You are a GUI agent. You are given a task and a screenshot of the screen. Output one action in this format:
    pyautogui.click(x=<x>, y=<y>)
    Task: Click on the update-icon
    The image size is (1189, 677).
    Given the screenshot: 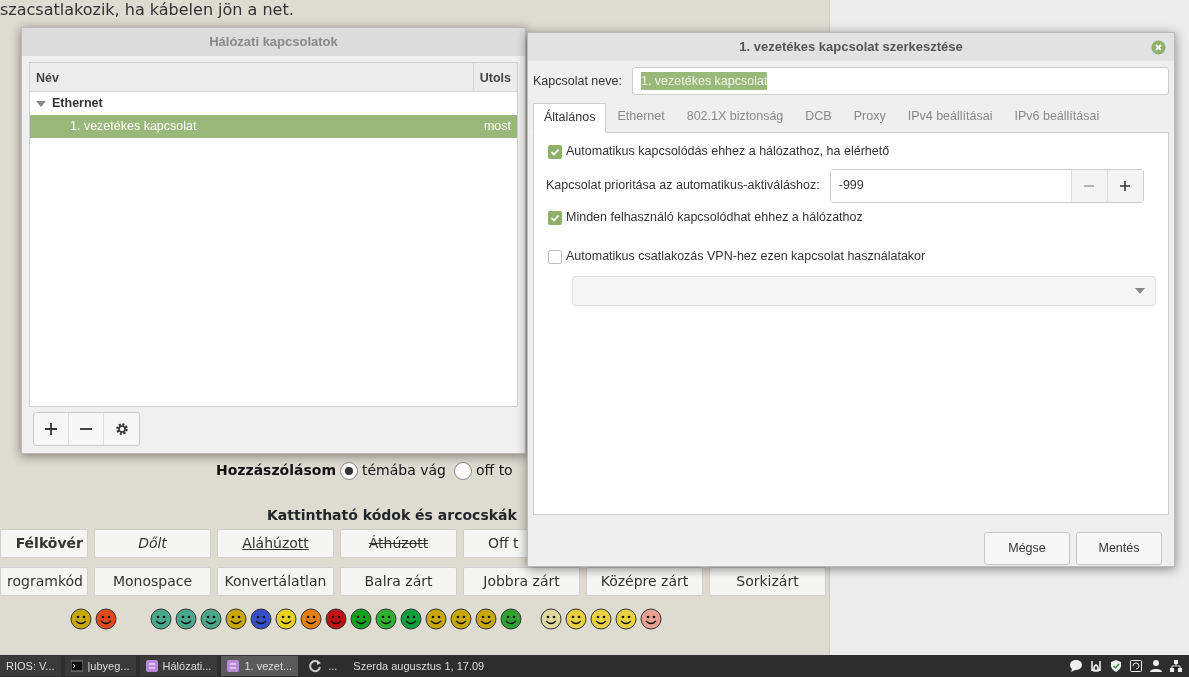 What is the action you would take?
    pyautogui.click(x=1136, y=666)
    